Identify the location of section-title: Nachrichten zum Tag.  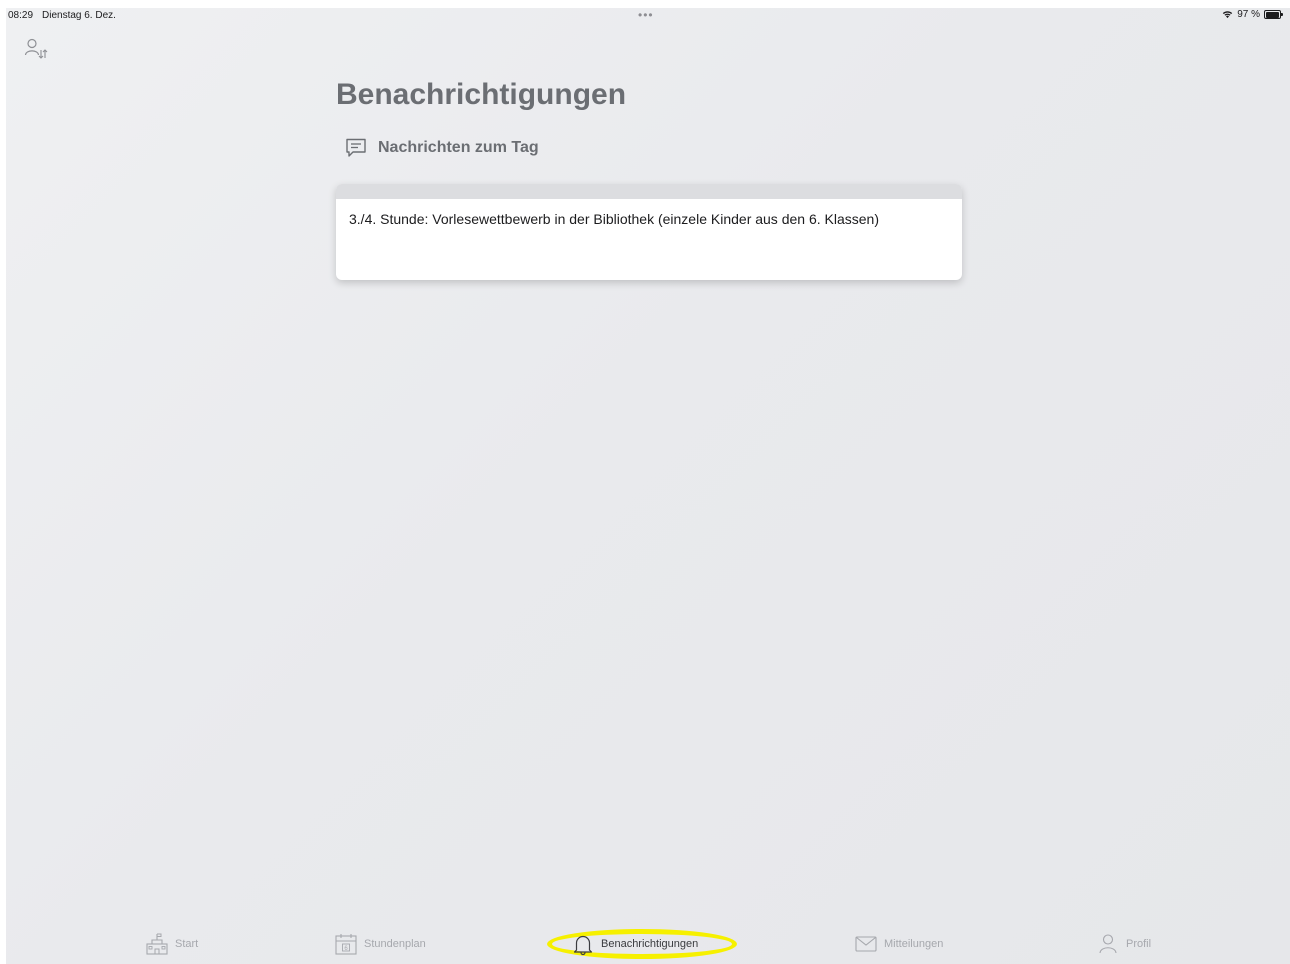
(458, 147).